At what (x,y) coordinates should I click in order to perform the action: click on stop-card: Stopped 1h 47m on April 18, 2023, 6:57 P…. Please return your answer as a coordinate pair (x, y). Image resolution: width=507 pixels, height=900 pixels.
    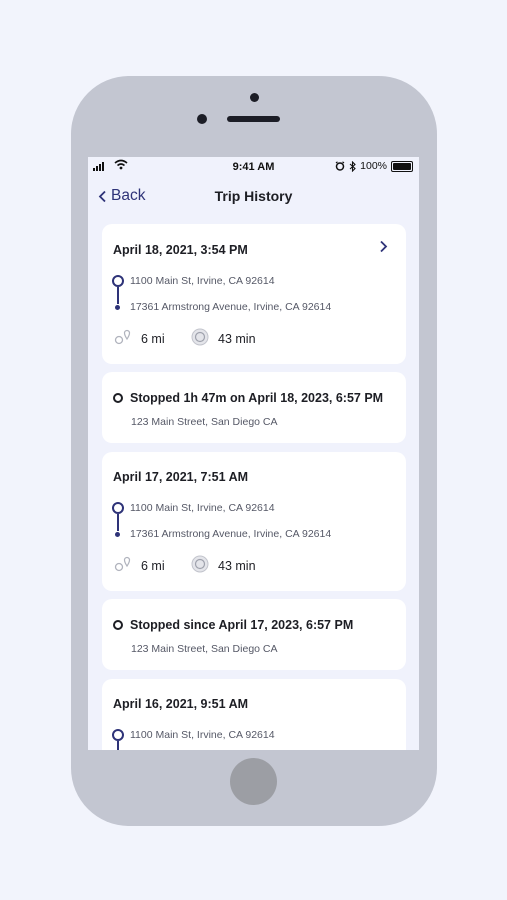
    Looking at the image, I should click on (254, 407).